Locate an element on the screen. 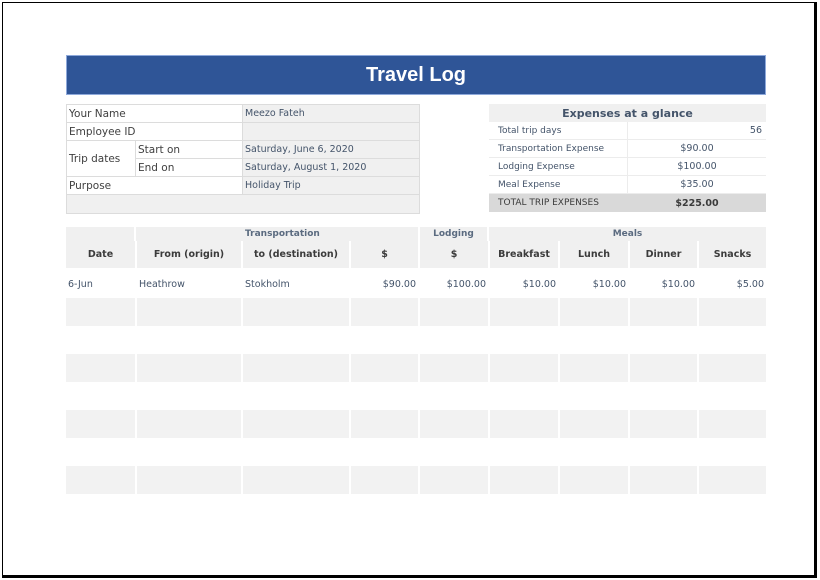 The width and height of the screenshot is (820, 580). cell-lunch: $10.00 is located at coordinates (593, 284).